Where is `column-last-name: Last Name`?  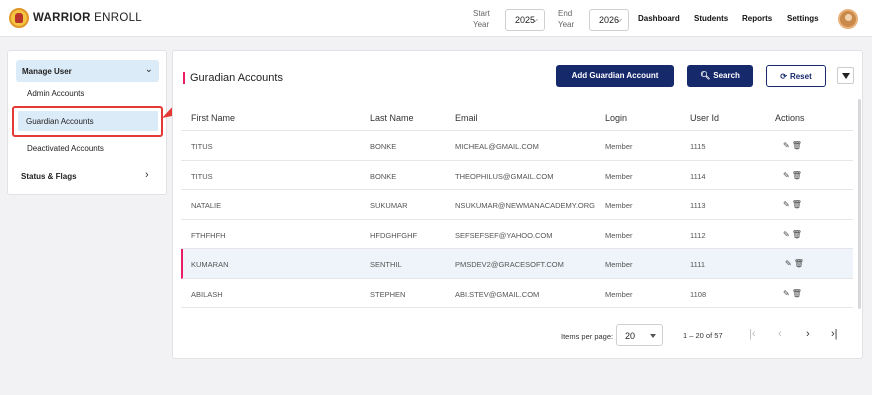
column-last-name: Last Name is located at coordinates (392, 118).